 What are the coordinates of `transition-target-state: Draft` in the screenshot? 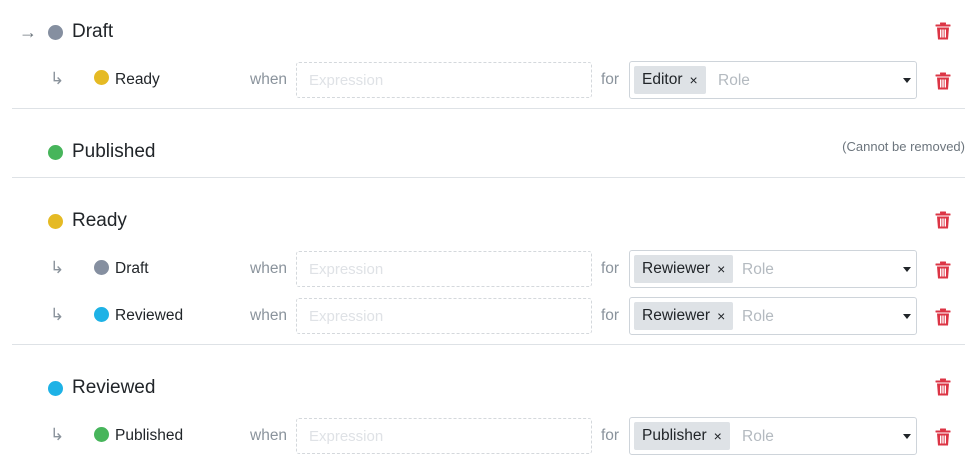 It's located at (132, 268).